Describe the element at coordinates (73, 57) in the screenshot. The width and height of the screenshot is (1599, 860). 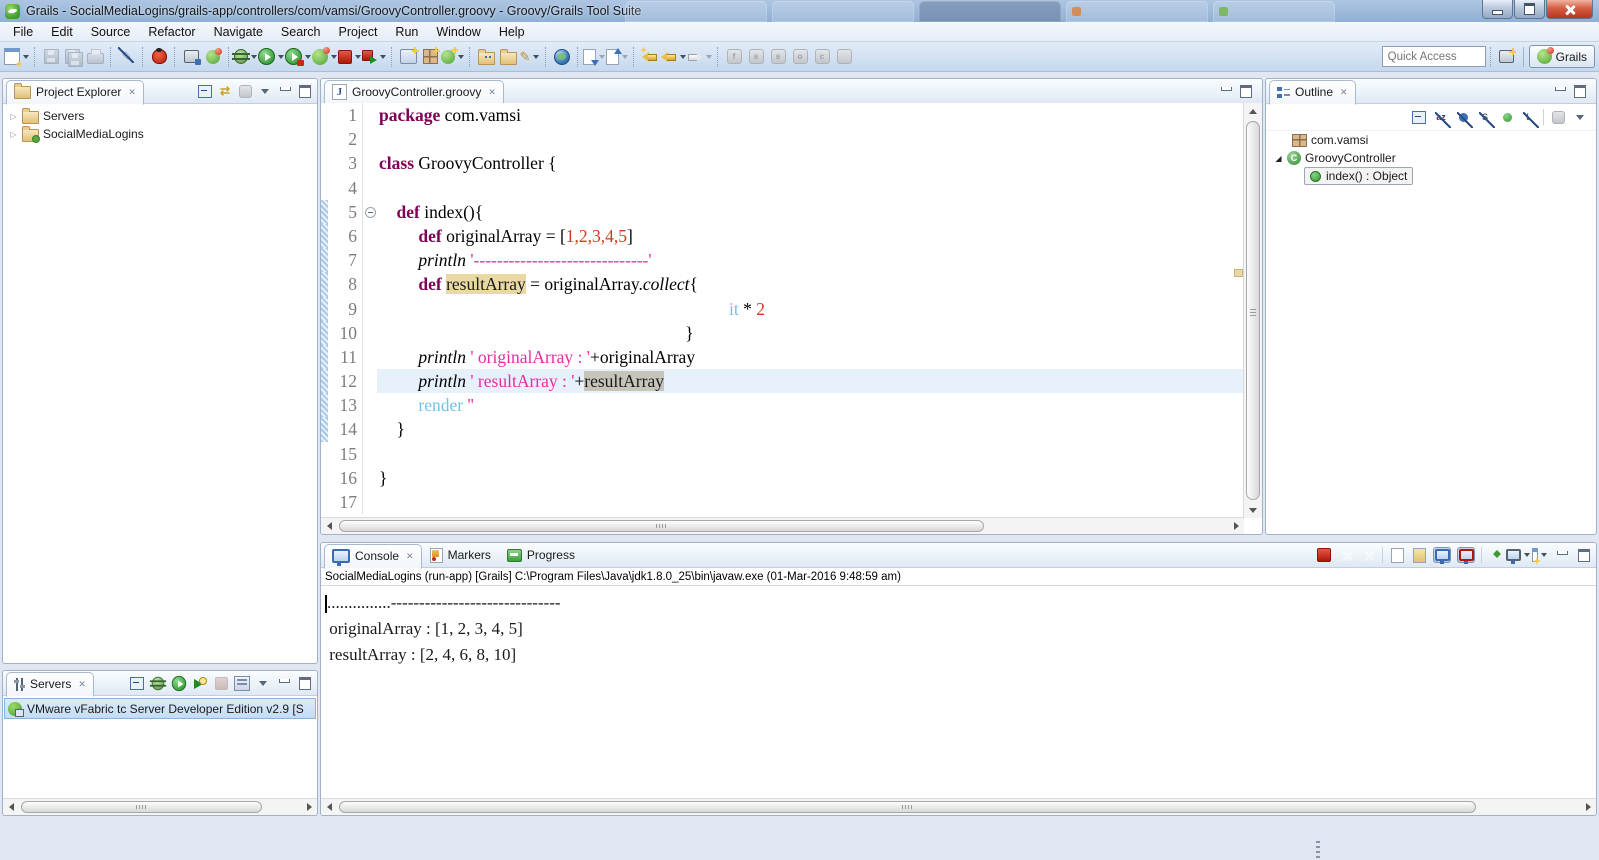
I see `save-all-button` at that location.